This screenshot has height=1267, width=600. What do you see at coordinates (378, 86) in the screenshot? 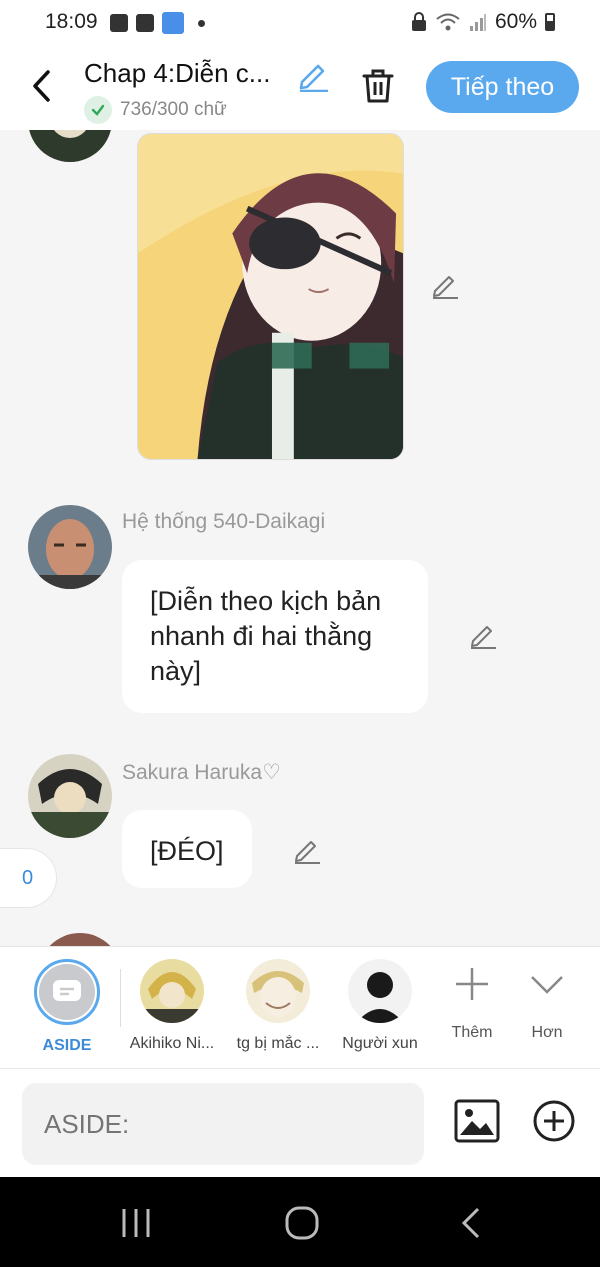
I see `trash-icon` at bounding box center [378, 86].